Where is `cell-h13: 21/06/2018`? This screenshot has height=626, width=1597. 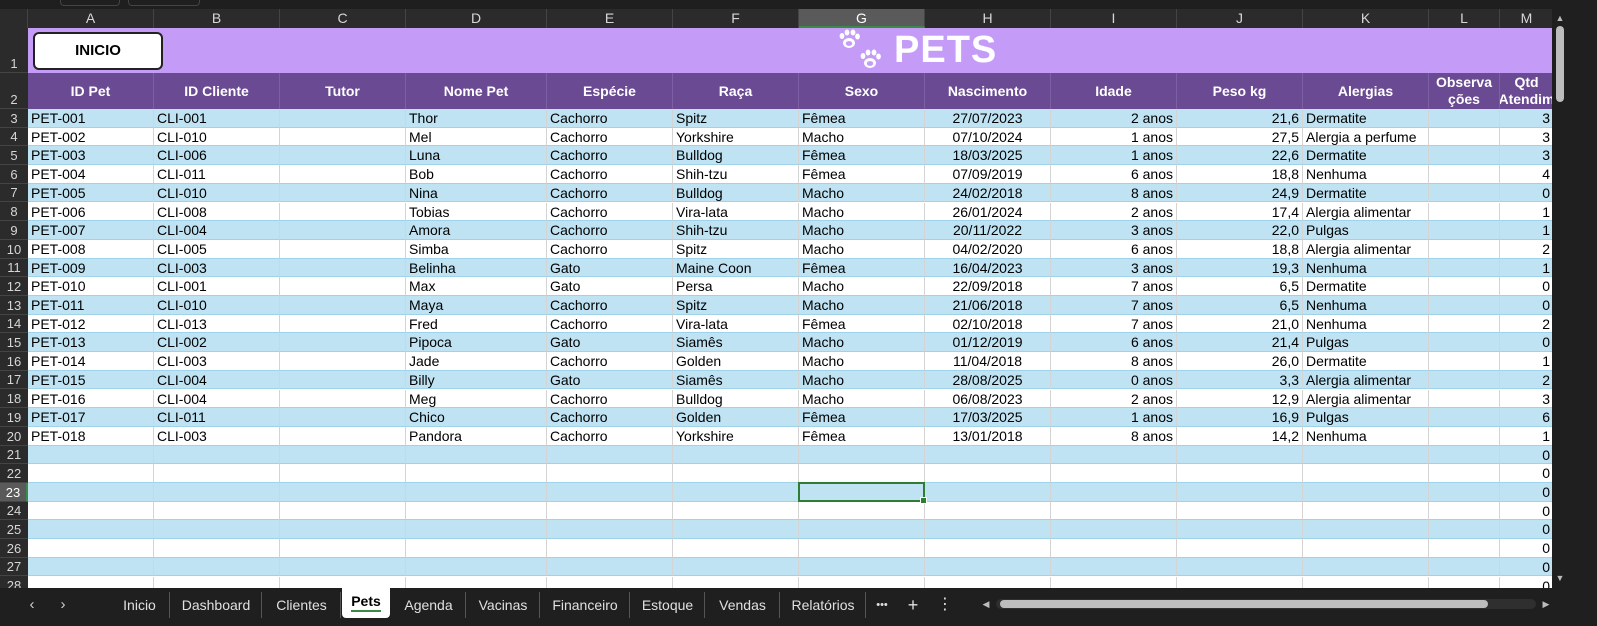
cell-h13: 21/06/2018 is located at coordinates (988, 305).